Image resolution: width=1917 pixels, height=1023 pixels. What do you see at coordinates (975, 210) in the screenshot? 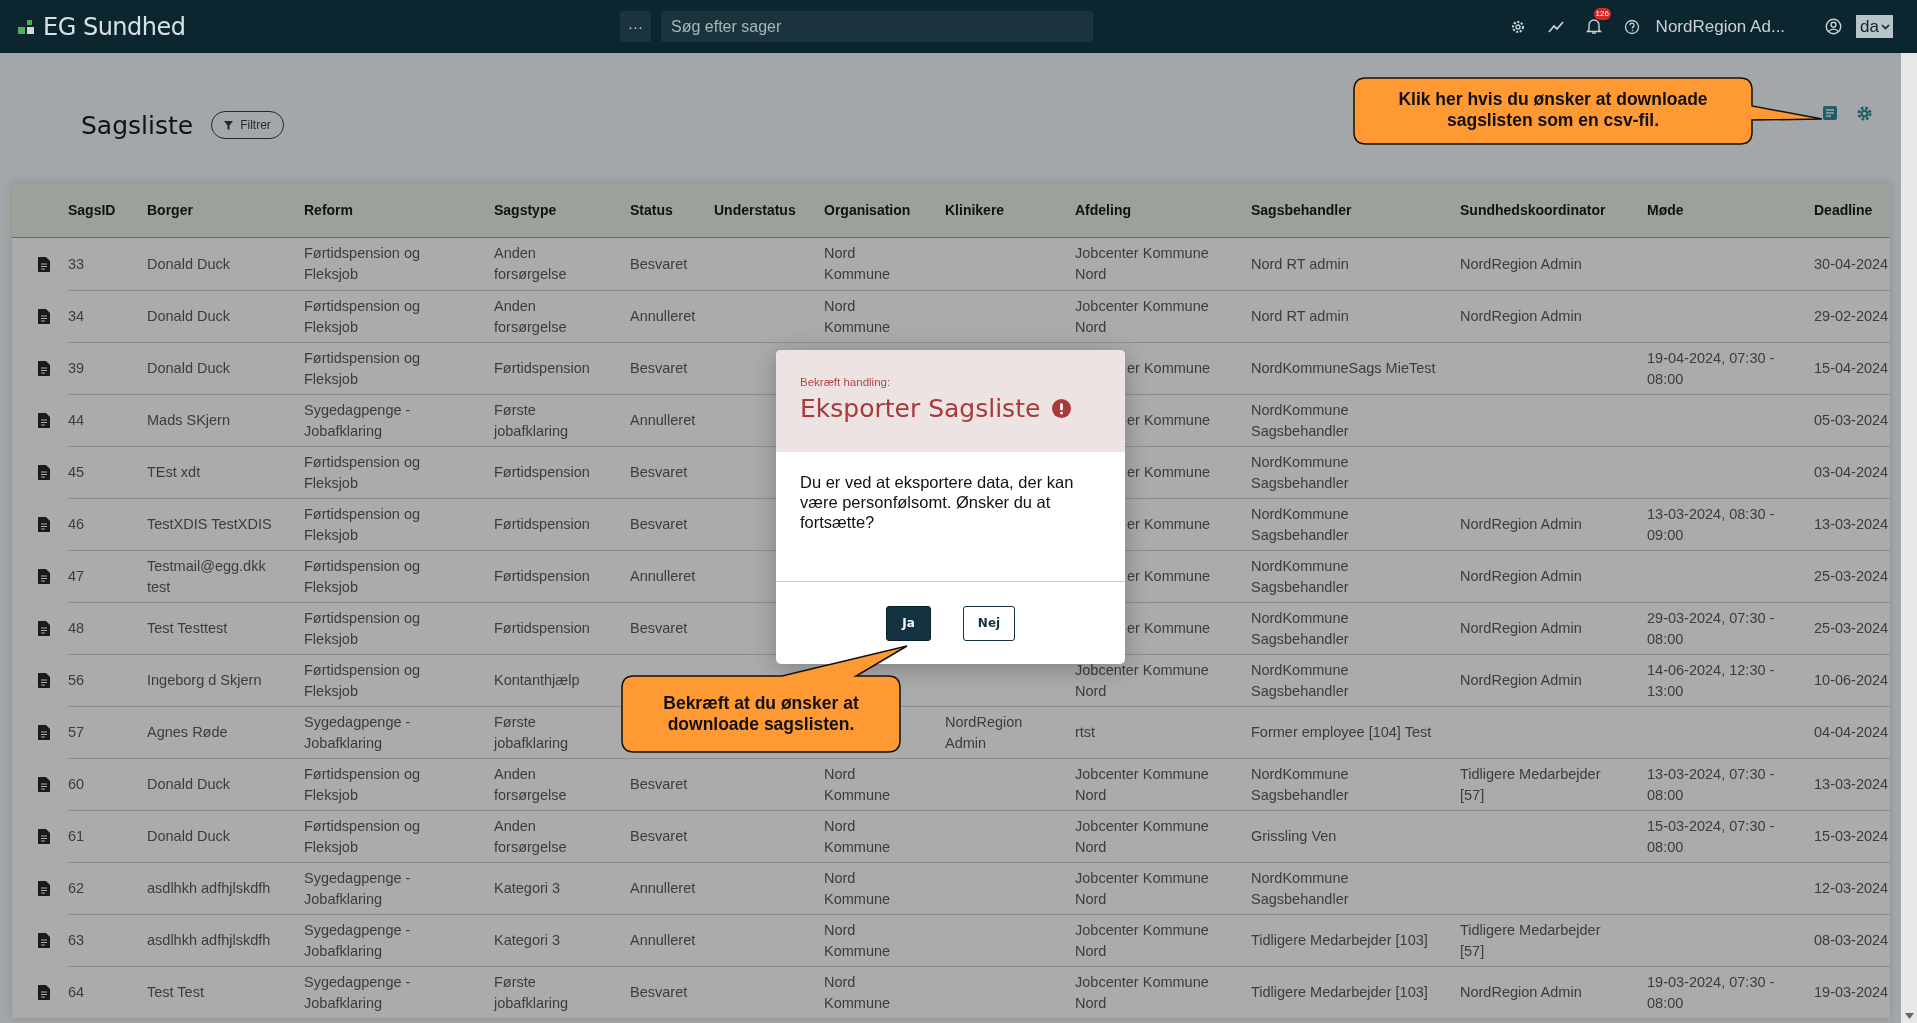
I see `column-header: Klinikere` at bounding box center [975, 210].